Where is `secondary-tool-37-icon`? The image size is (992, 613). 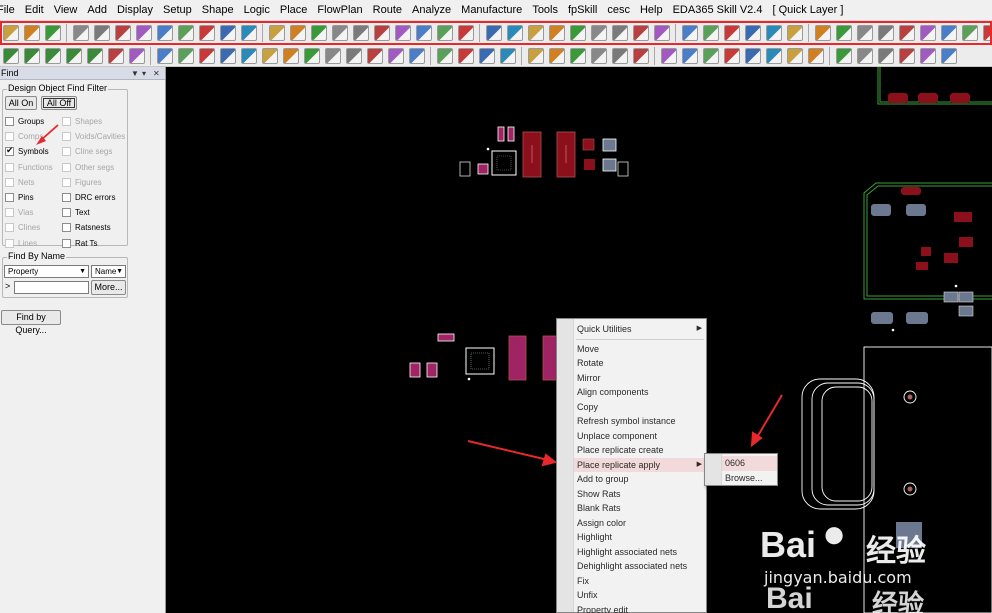
secondary-tool-37-icon is located at coordinates (794, 55).